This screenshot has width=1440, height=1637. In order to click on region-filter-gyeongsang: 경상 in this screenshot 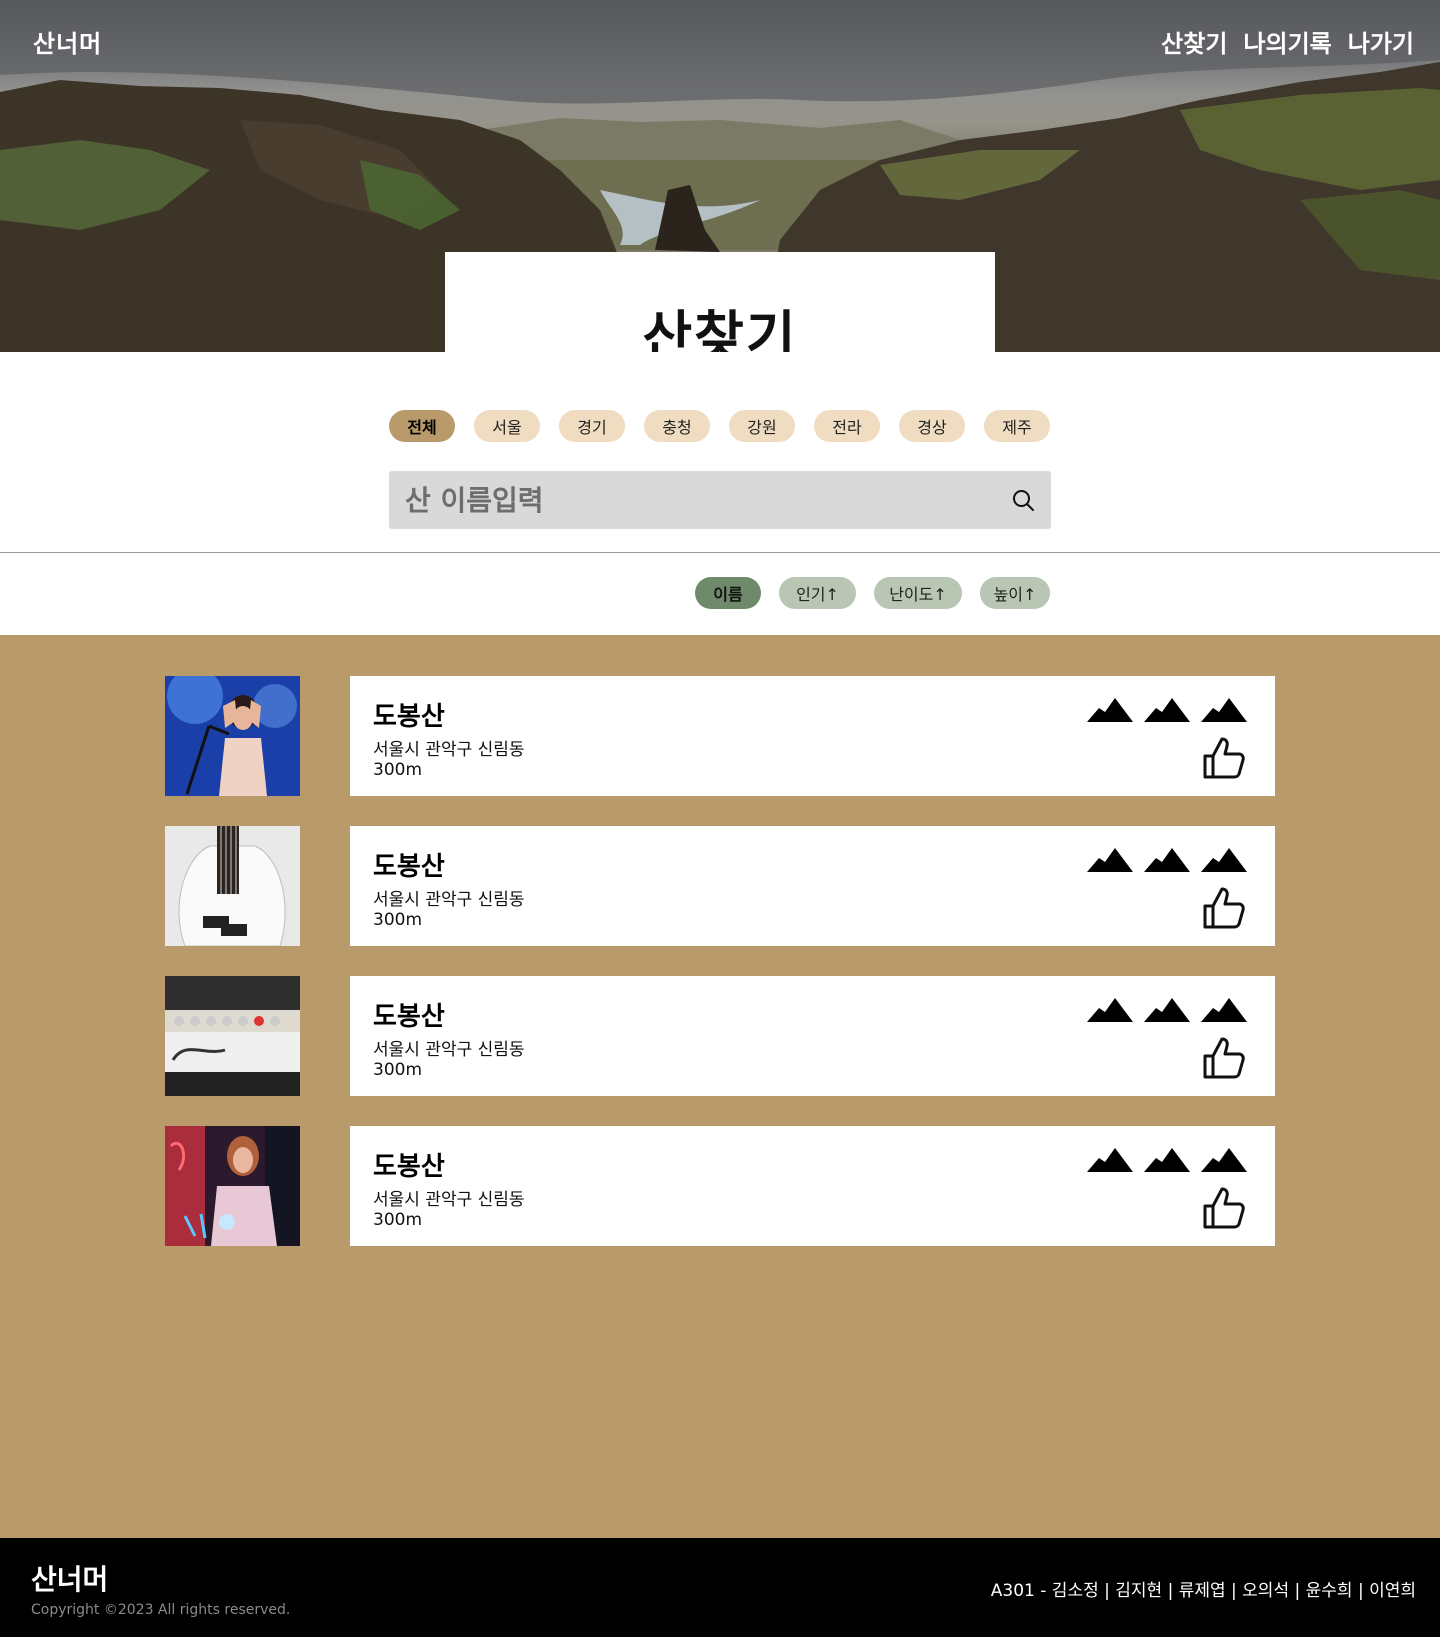, I will do `click(932, 426)`.